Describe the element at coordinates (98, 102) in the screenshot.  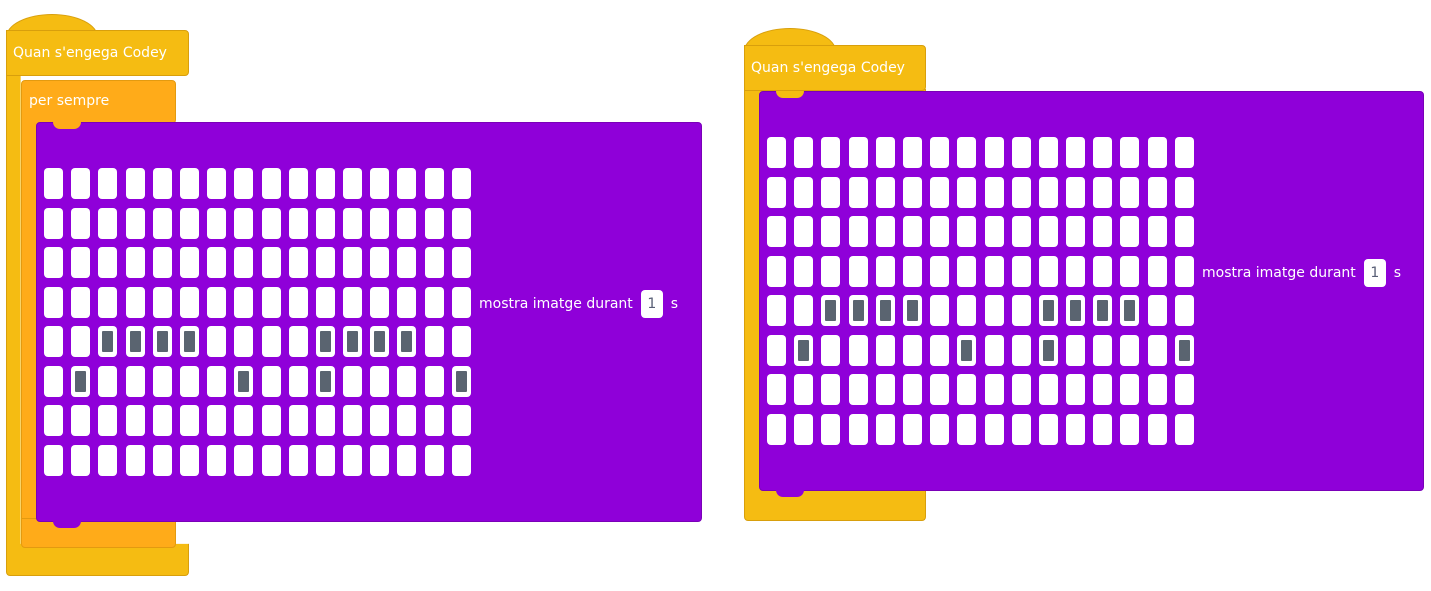
I see `forever-loop-block: per sempre` at that location.